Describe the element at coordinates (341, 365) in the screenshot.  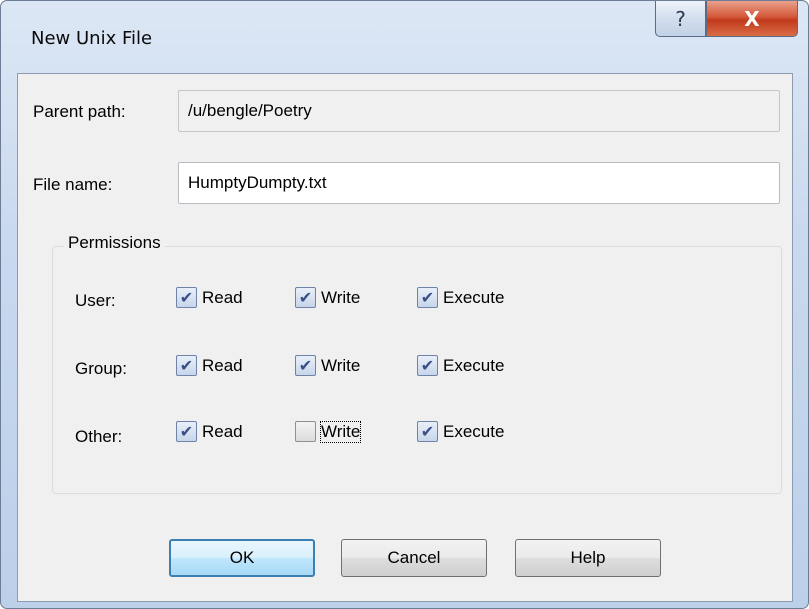
I see `group-write-label: Write` at that location.